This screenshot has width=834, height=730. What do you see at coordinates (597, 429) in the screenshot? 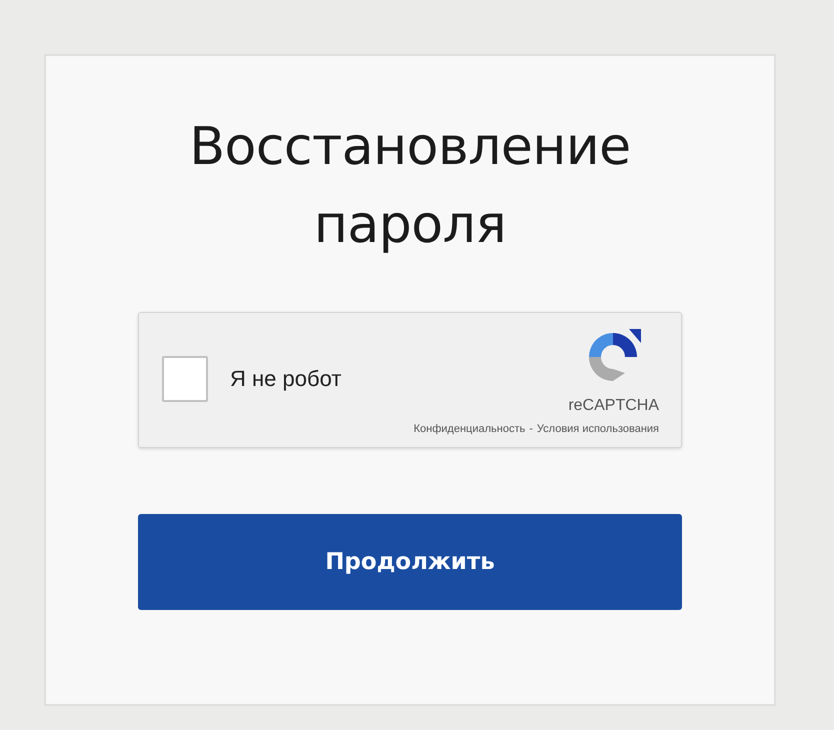
I see `terms-link: Условия использования` at bounding box center [597, 429].